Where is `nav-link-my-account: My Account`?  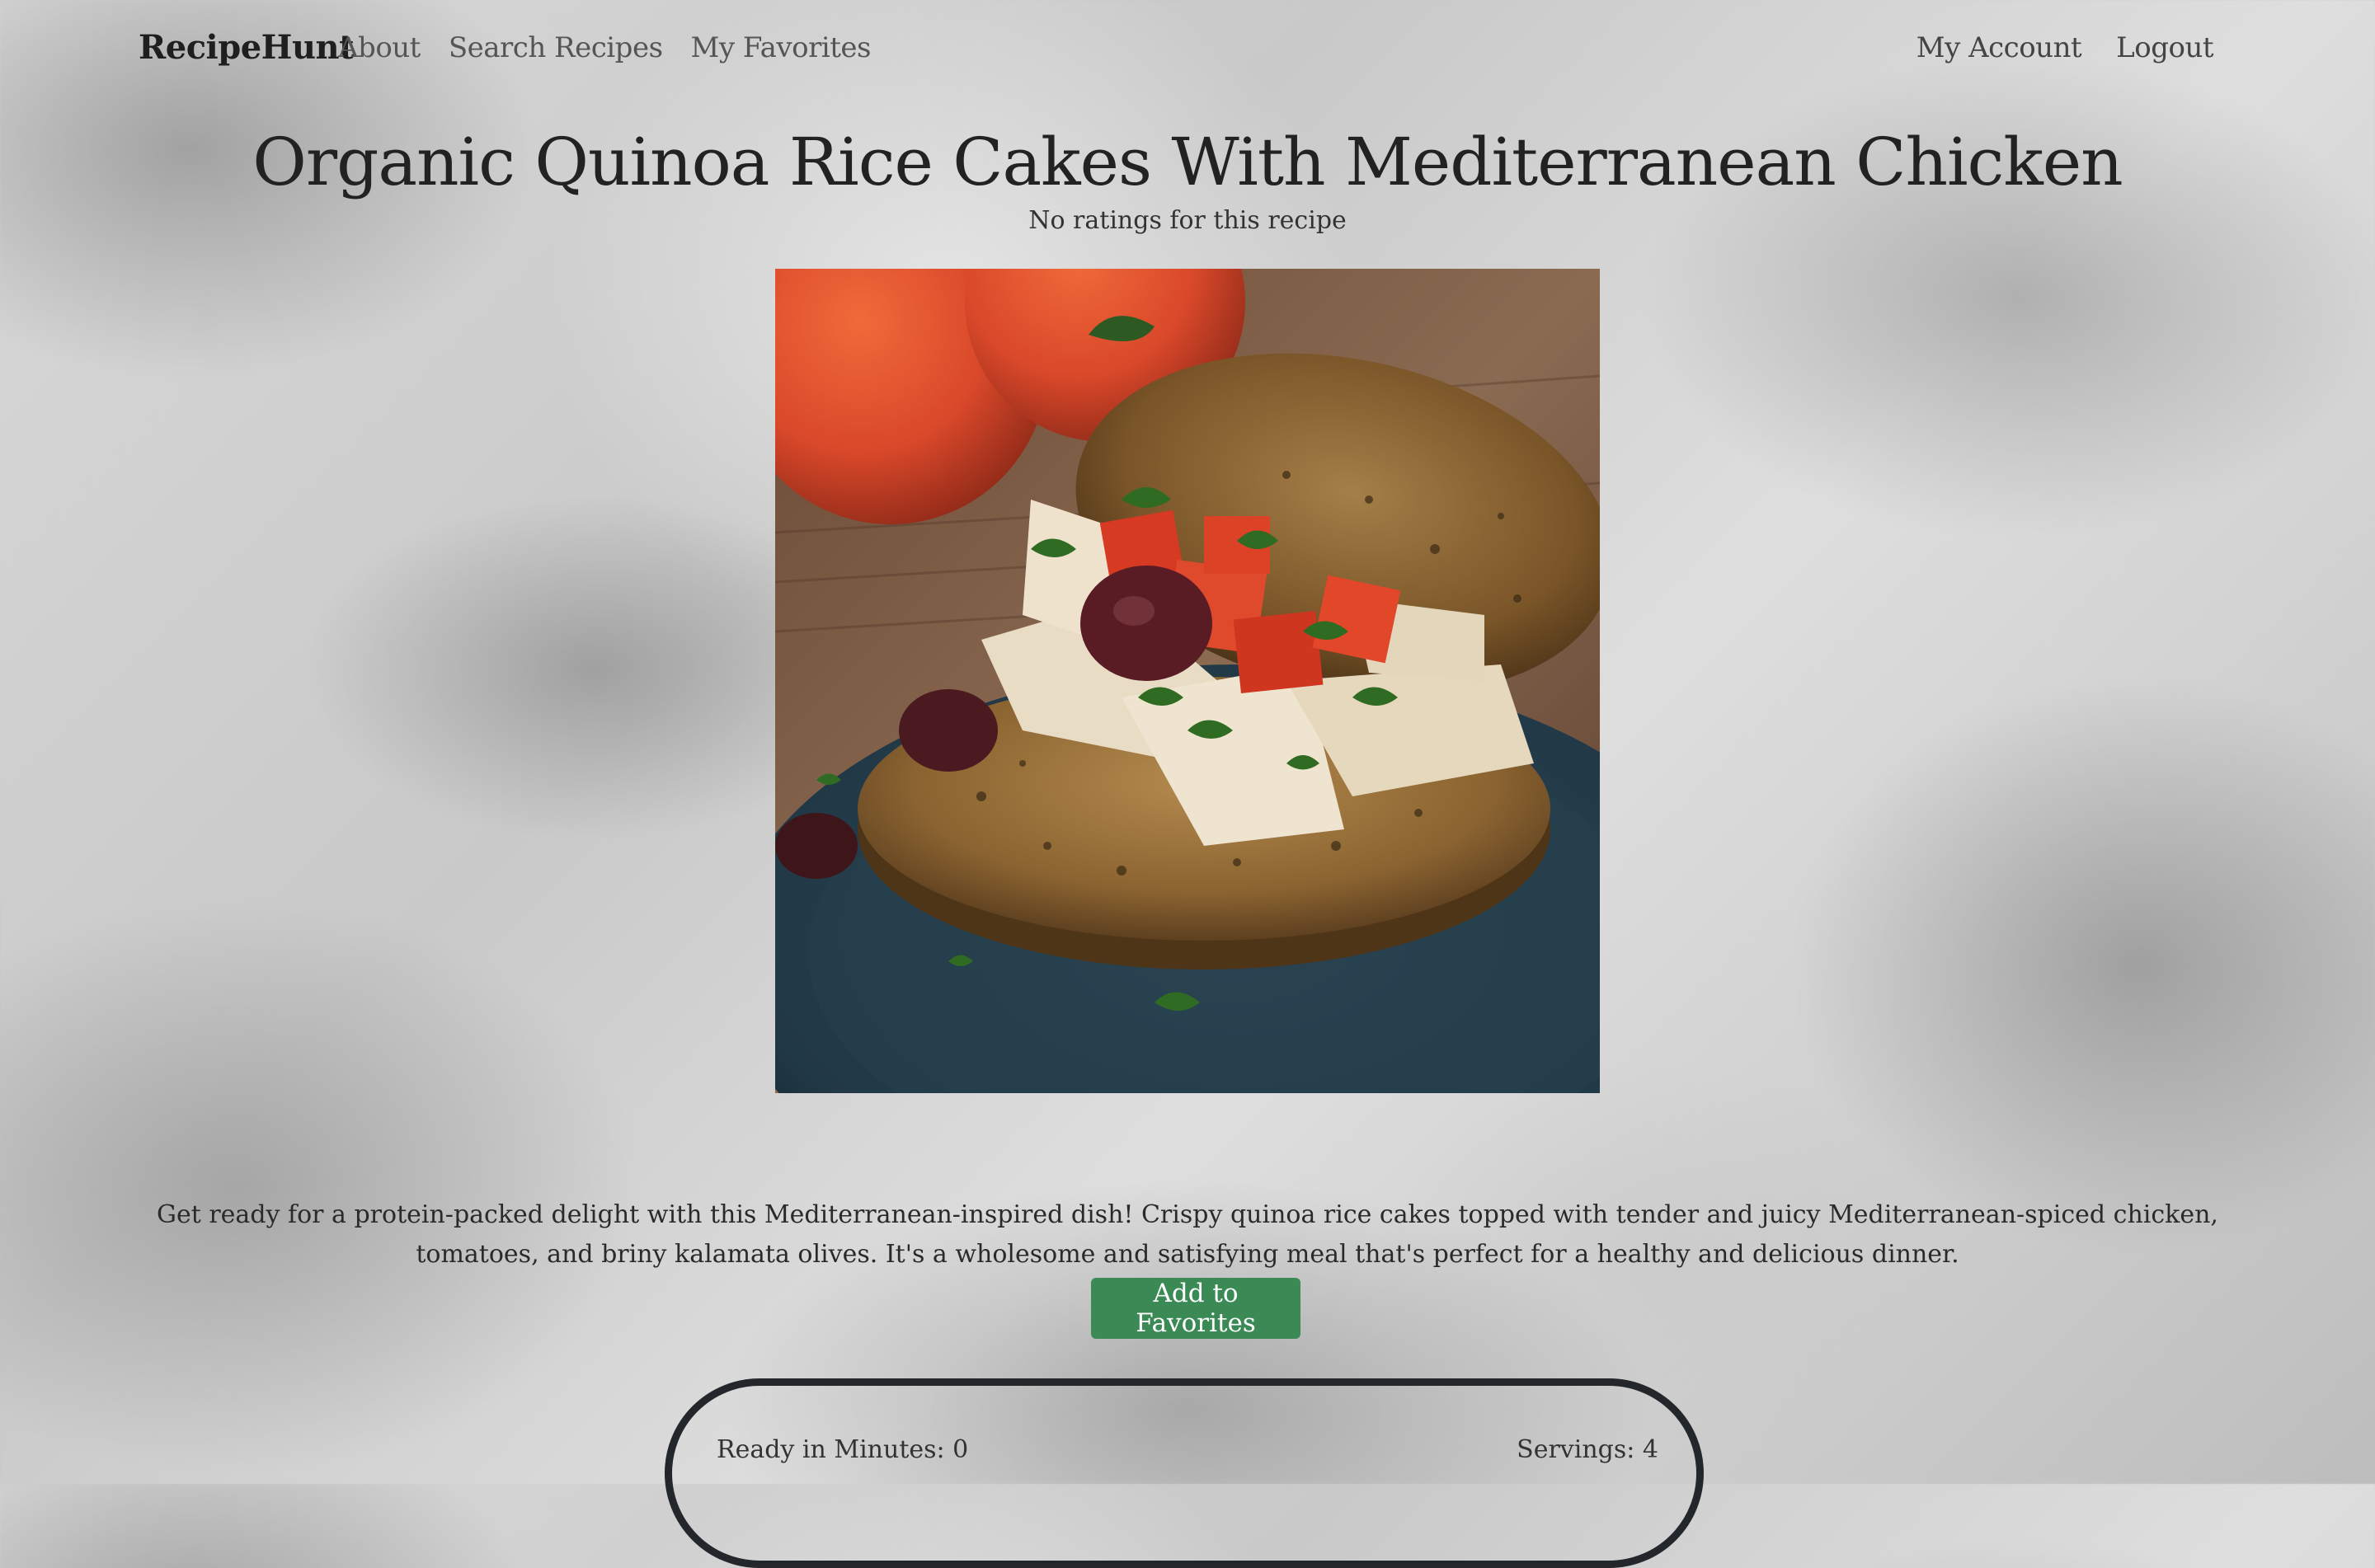 nav-link-my-account: My Account is located at coordinates (1999, 47).